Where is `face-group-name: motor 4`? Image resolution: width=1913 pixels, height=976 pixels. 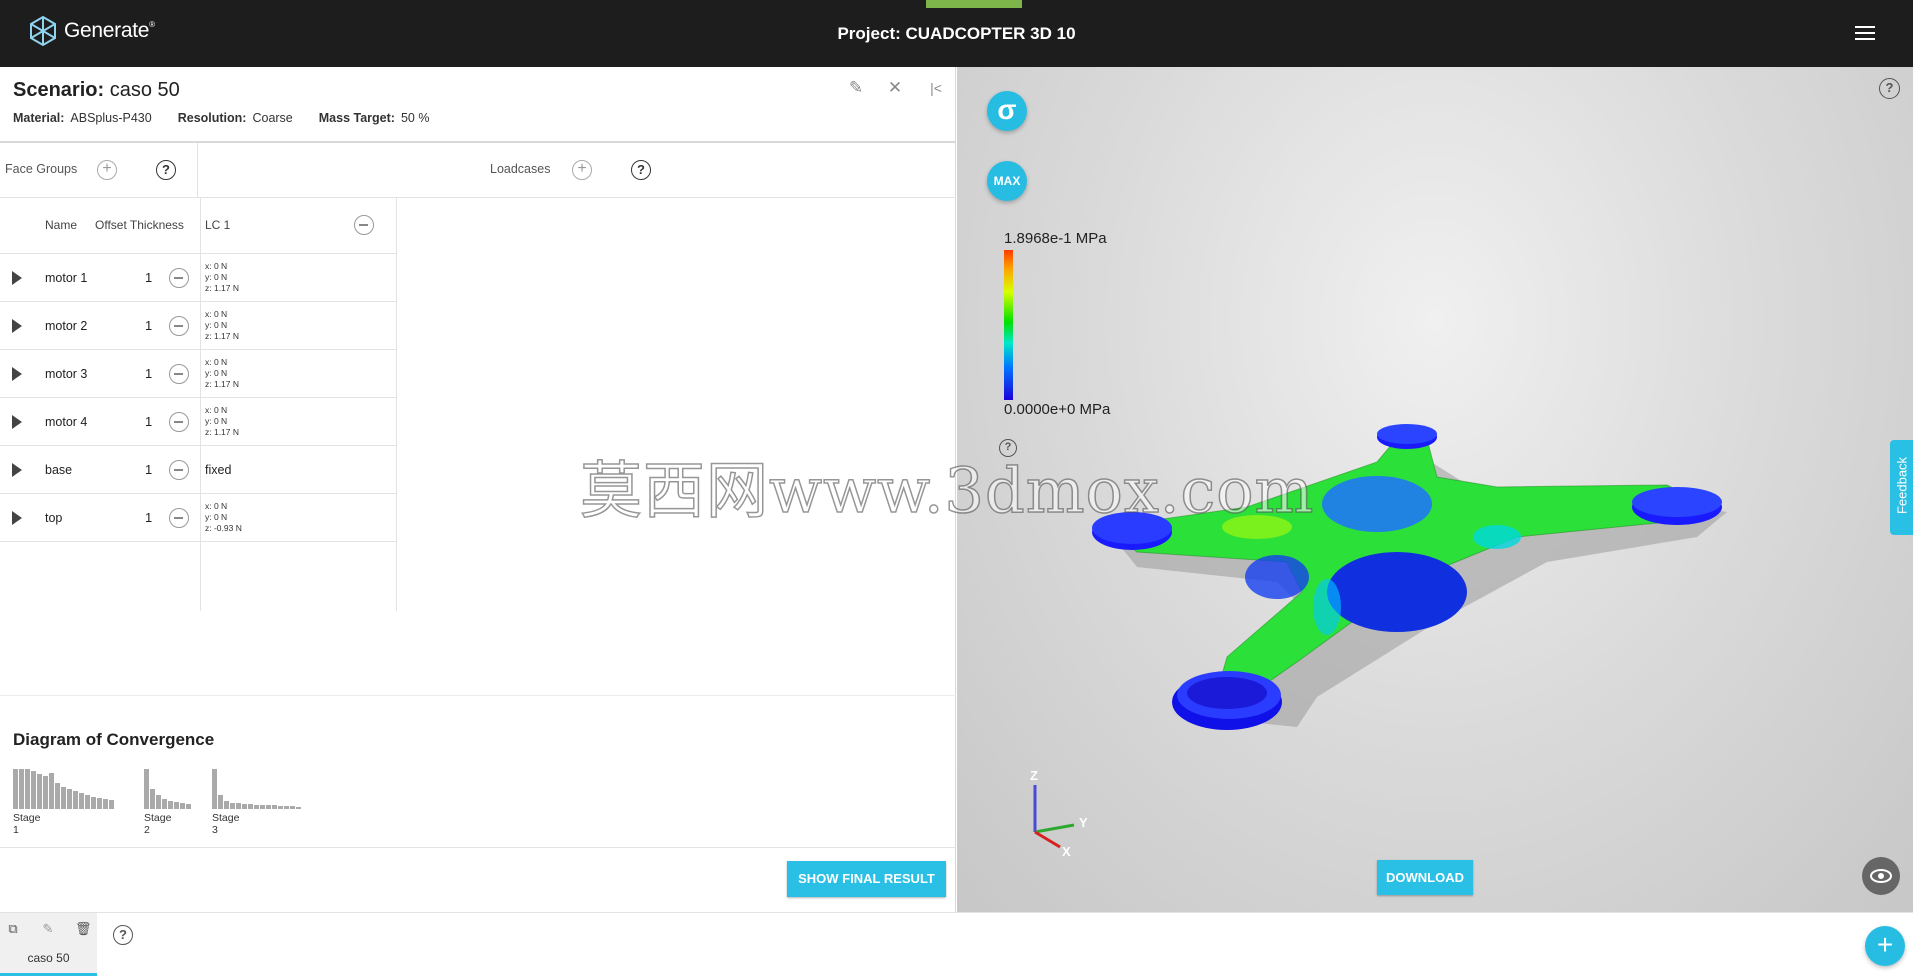 face-group-name: motor 4 is located at coordinates (66, 422).